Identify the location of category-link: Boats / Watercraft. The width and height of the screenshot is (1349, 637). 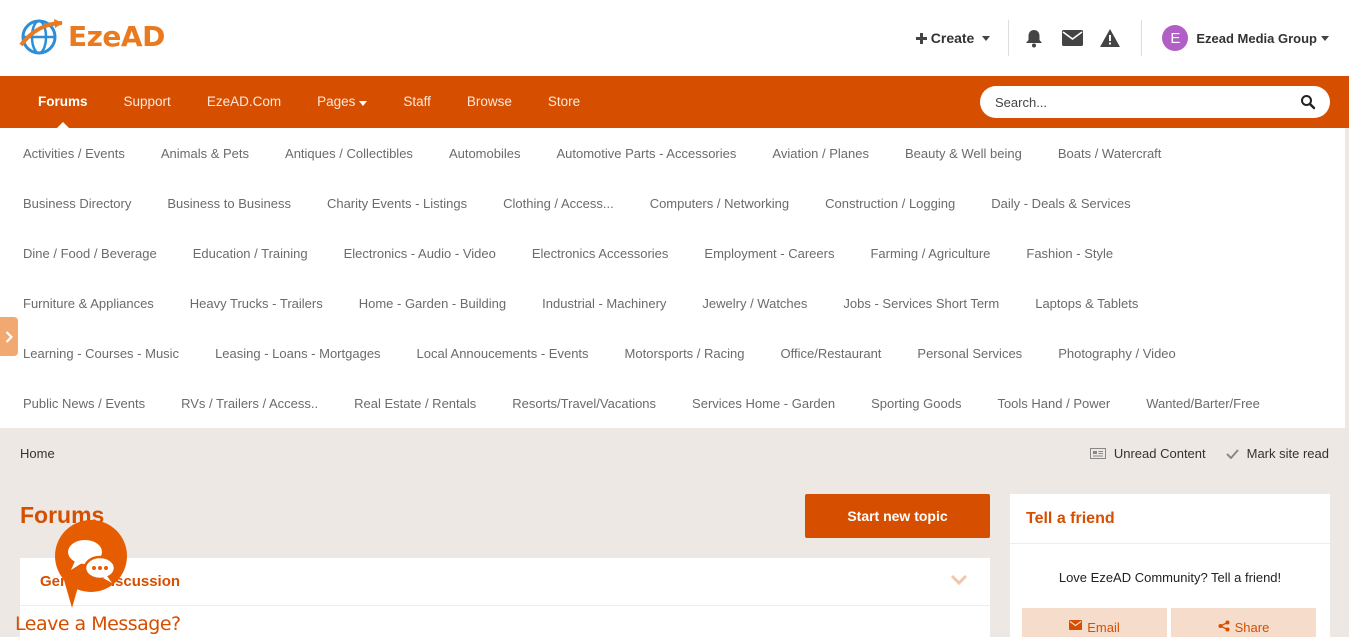
(1110, 153).